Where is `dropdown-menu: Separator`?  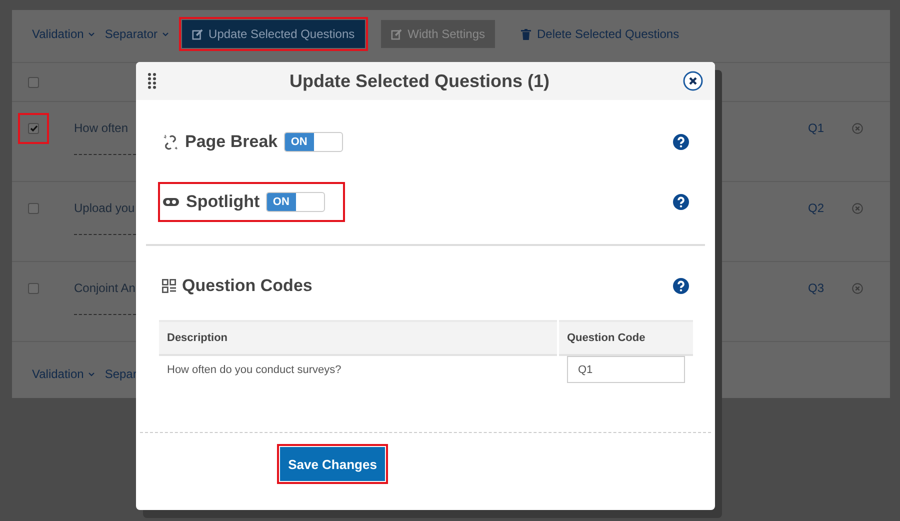 dropdown-menu: Separator is located at coordinates (136, 34).